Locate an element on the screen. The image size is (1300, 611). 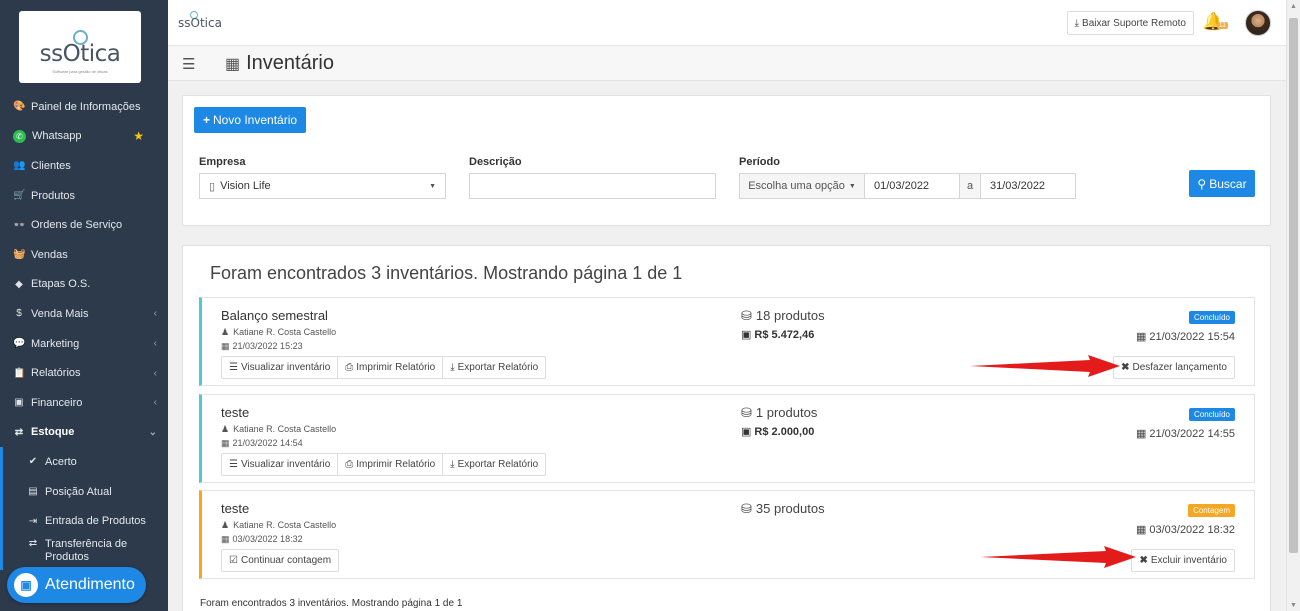
suporte-label: Baixar Suporte Remoto is located at coordinates (1134, 23).